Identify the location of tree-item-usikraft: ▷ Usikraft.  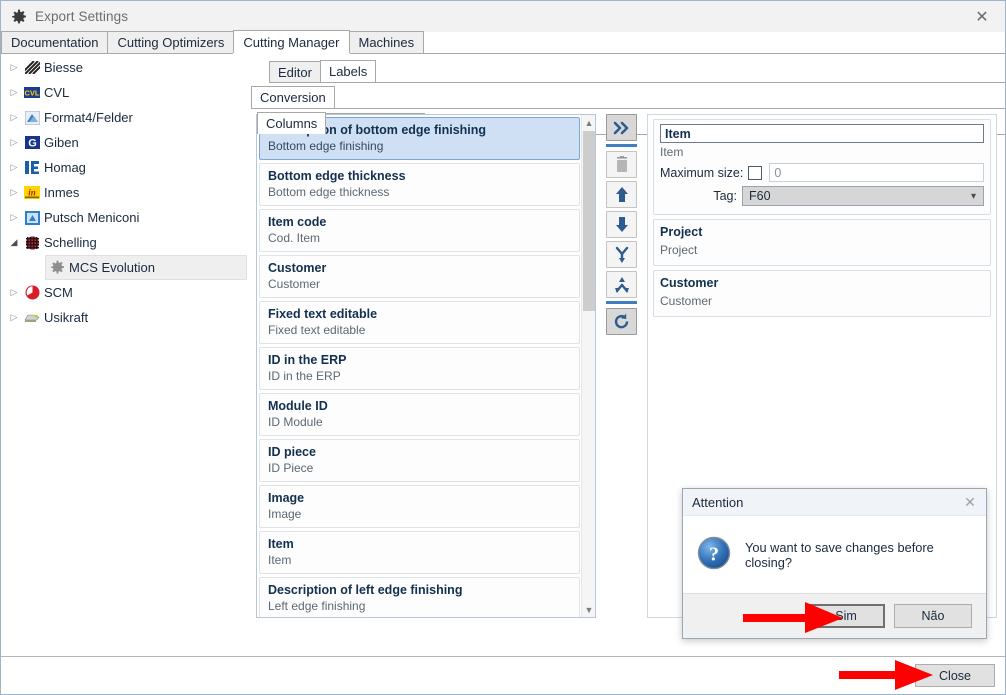
(125, 317).